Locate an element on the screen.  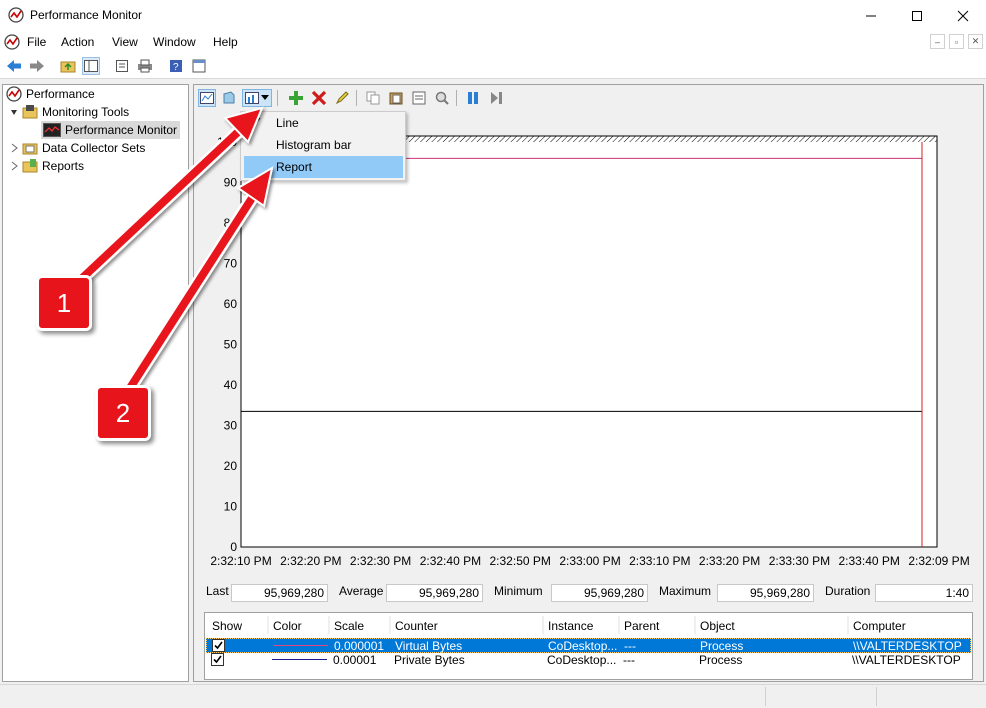
x-tick-label: 2:33:40 PM is located at coordinates (869, 561).